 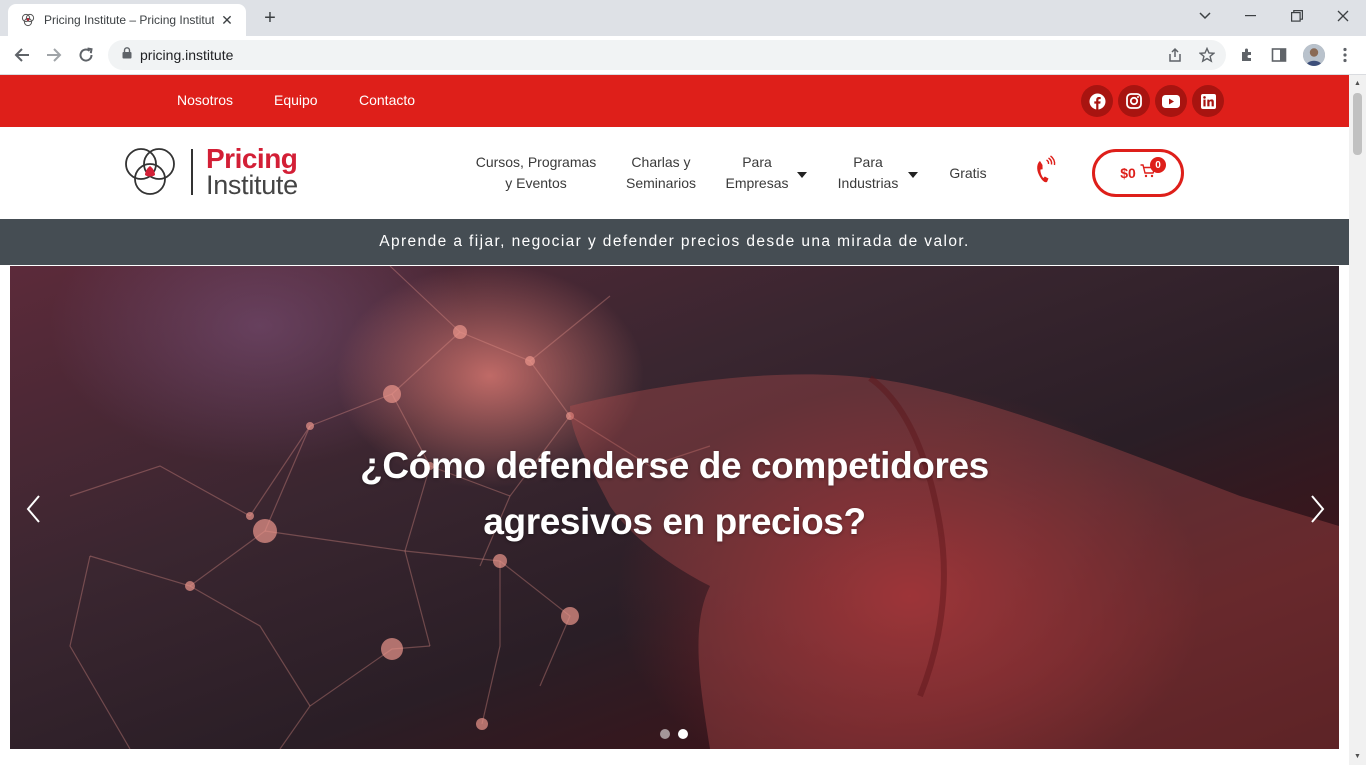 I want to click on menu-para-industrias: Para Industrias, so click(x=868, y=173).